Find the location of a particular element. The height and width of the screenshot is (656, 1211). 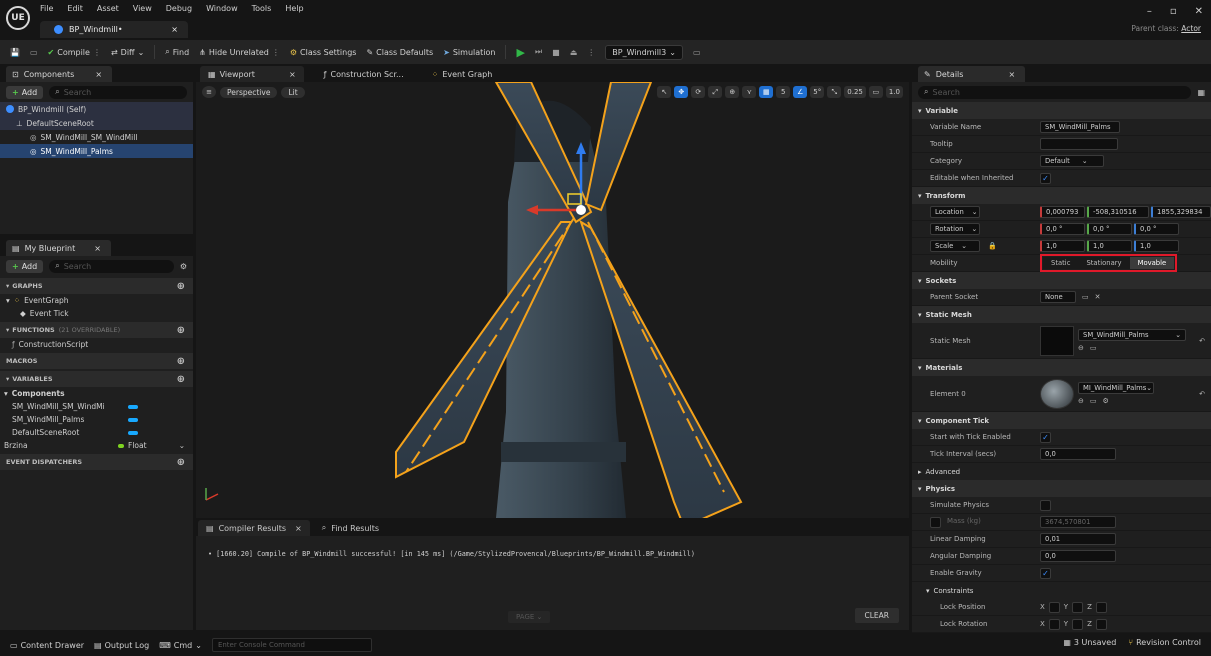

select-mode-icon: ↖ is located at coordinates (664, 92).